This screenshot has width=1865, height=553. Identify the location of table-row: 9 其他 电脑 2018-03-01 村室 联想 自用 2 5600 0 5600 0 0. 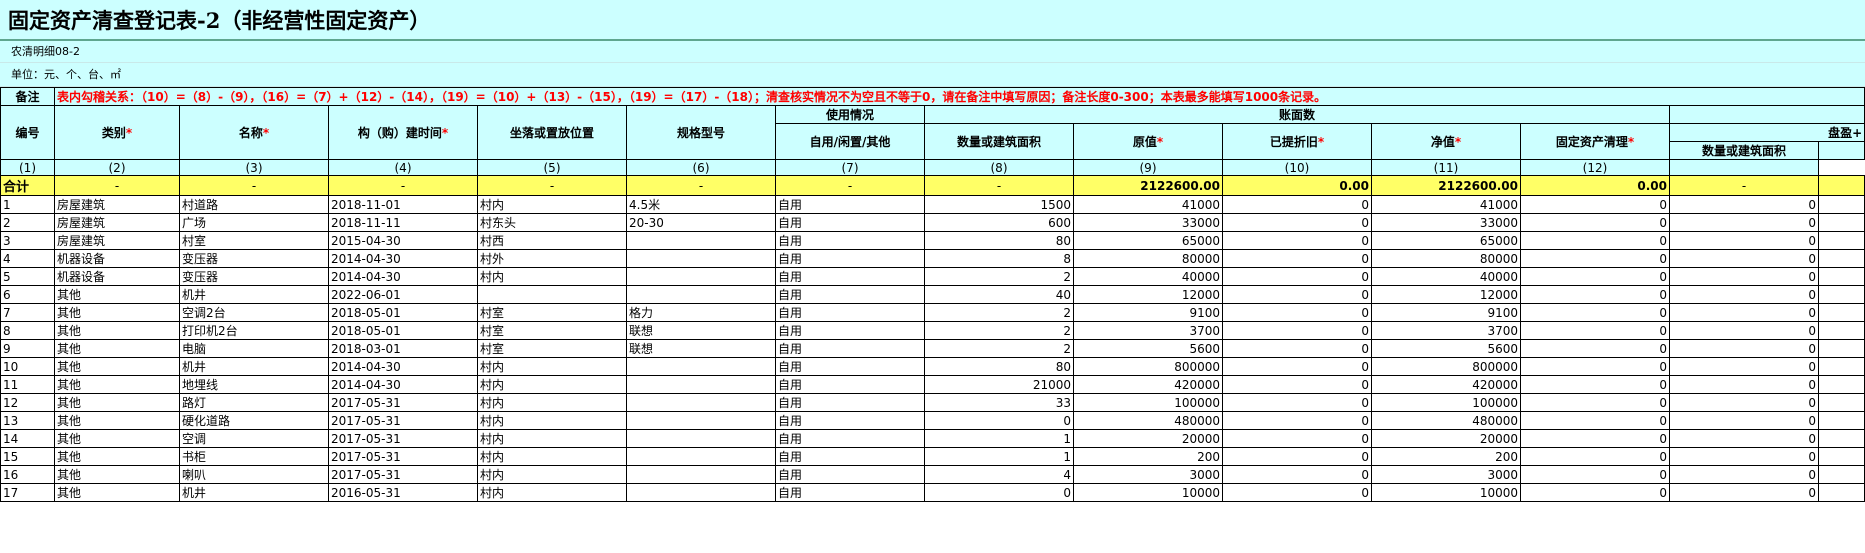
(932, 348).